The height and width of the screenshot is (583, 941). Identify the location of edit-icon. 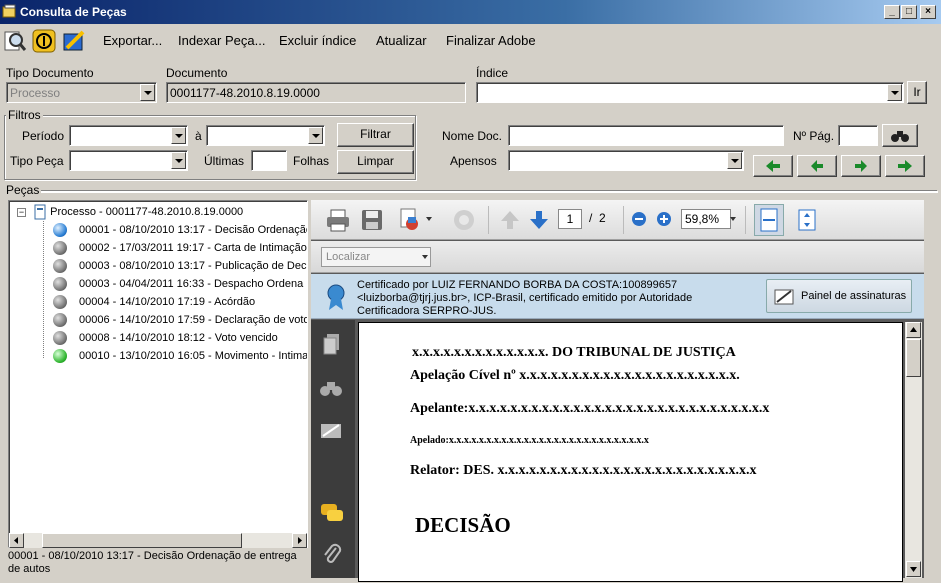
(74, 41).